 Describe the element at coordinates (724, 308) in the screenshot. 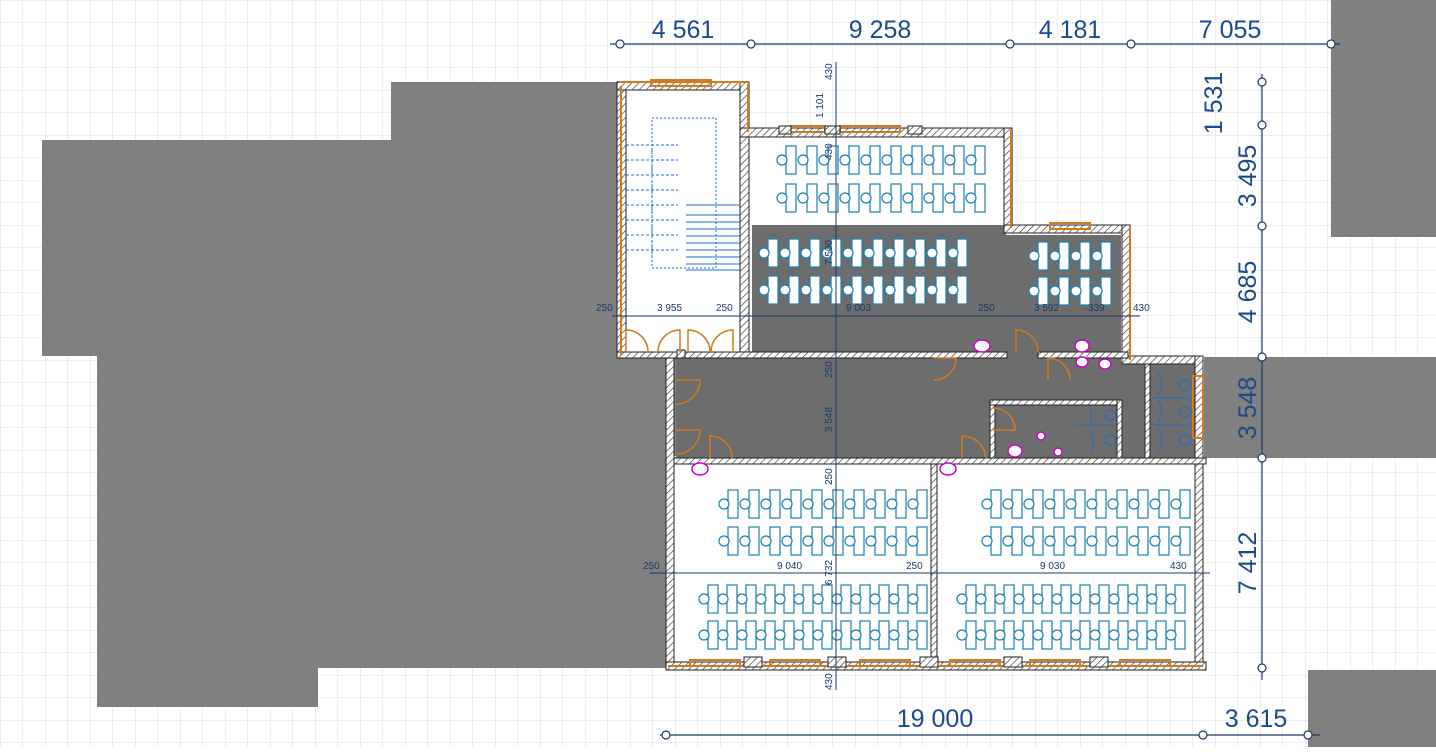

I see `label-upper-250b: 250` at that location.